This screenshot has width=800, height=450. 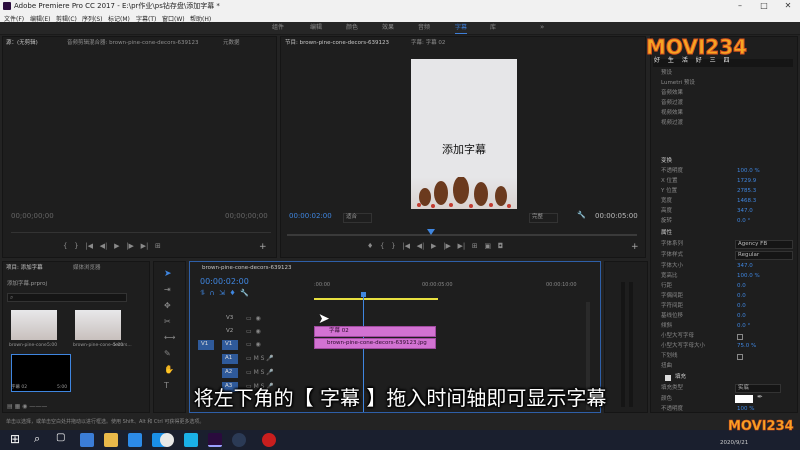 What do you see at coordinates (693, 60) in the screenshot?
I see `watermark-tagline: 好 生 活 好 三 四` at bounding box center [693, 60].